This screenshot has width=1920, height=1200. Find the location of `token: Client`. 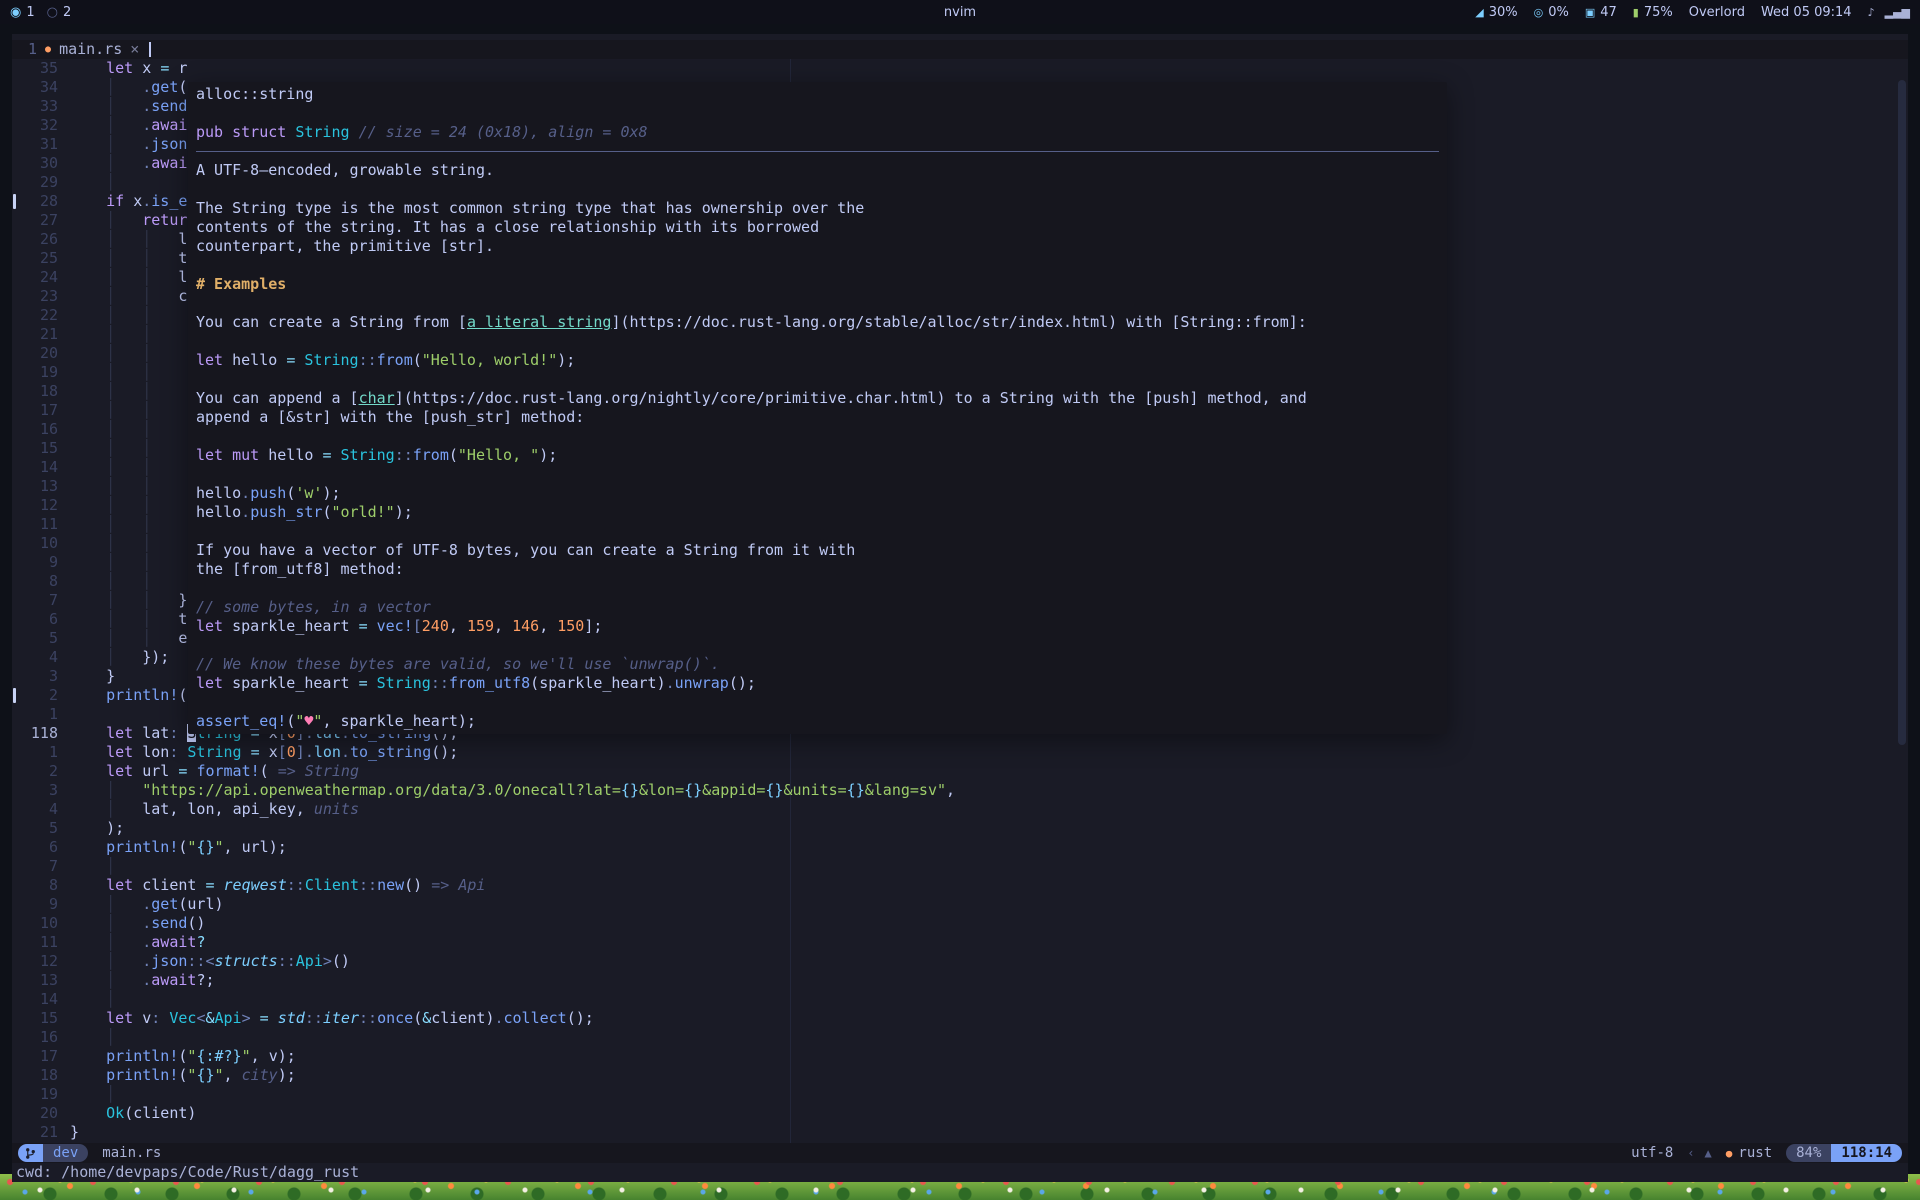

token: Client is located at coordinates (331, 885).